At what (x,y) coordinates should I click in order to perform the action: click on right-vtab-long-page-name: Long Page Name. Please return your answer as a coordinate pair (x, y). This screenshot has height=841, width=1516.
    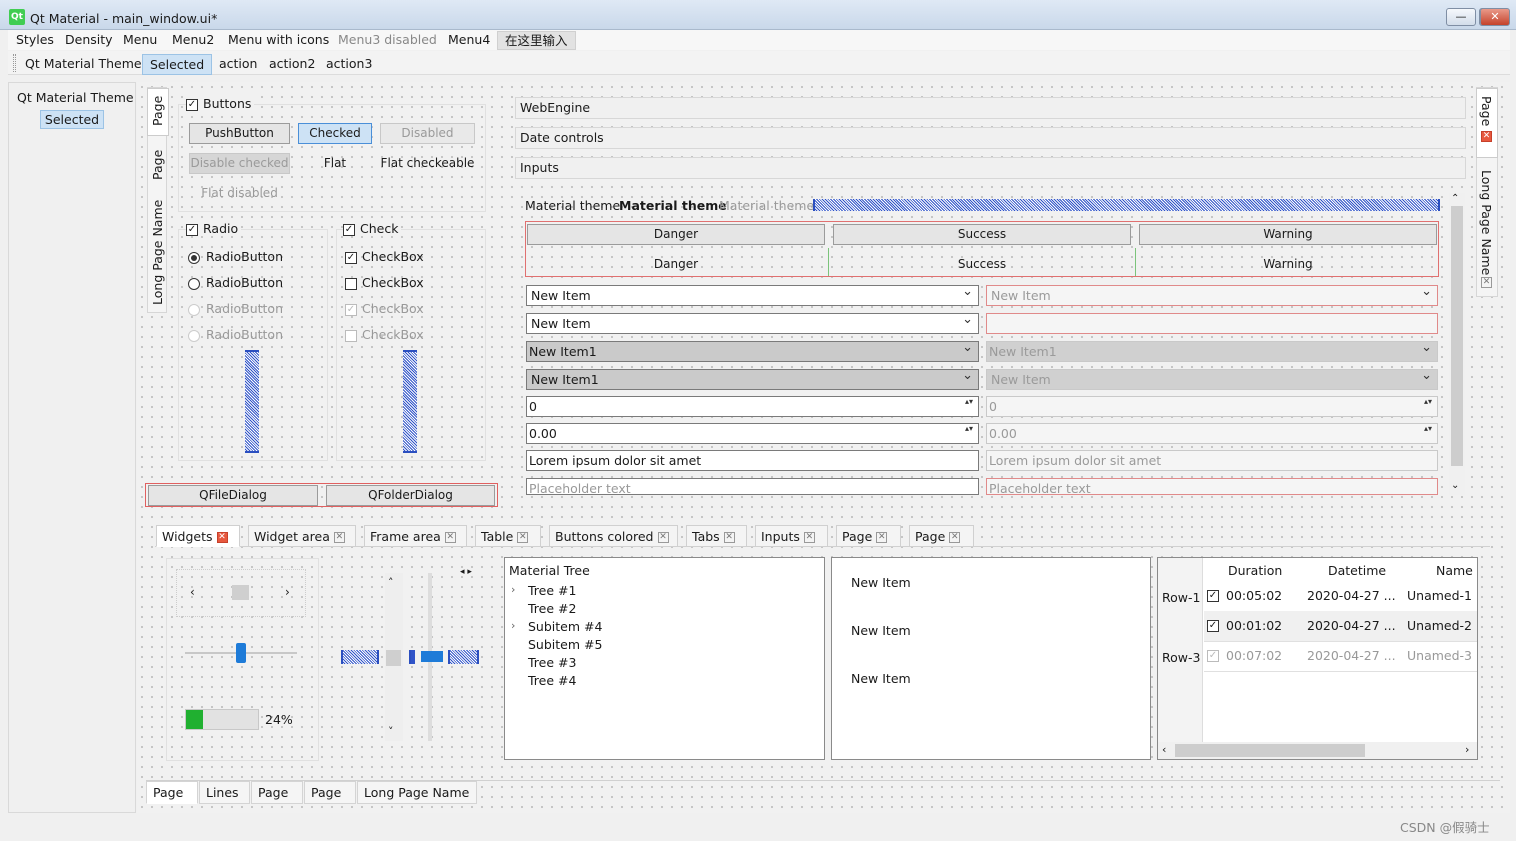
    Looking at the image, I should click on (1486, 222).